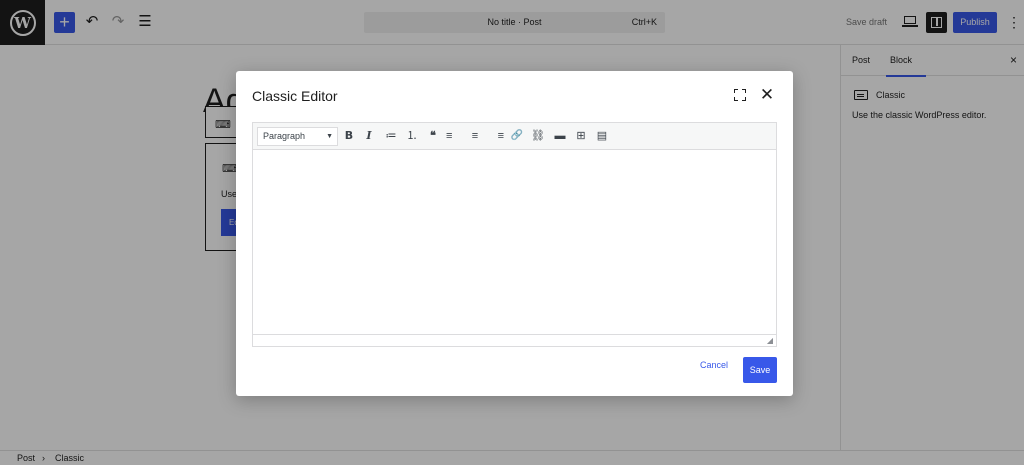 The image size is (1024, 465). I want to click on read-more-icon: ▬, so click(560, 136).